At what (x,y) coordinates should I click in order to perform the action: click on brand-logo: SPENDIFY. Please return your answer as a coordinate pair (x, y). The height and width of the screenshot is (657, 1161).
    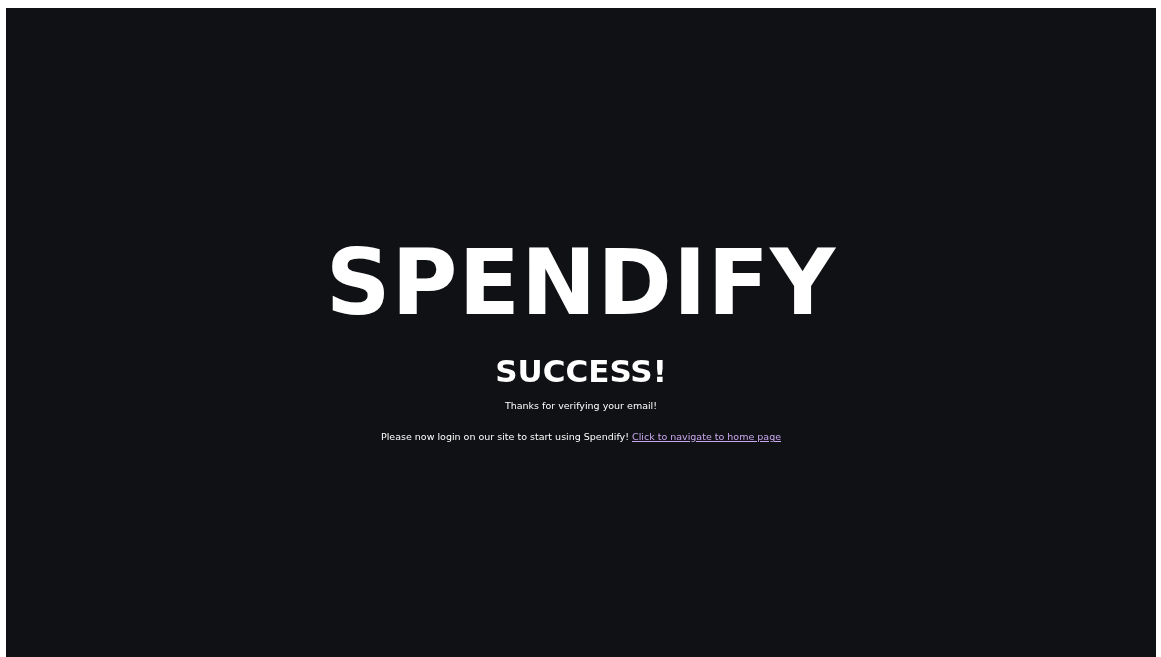
    Looking at the image, I should click on (581, 282).